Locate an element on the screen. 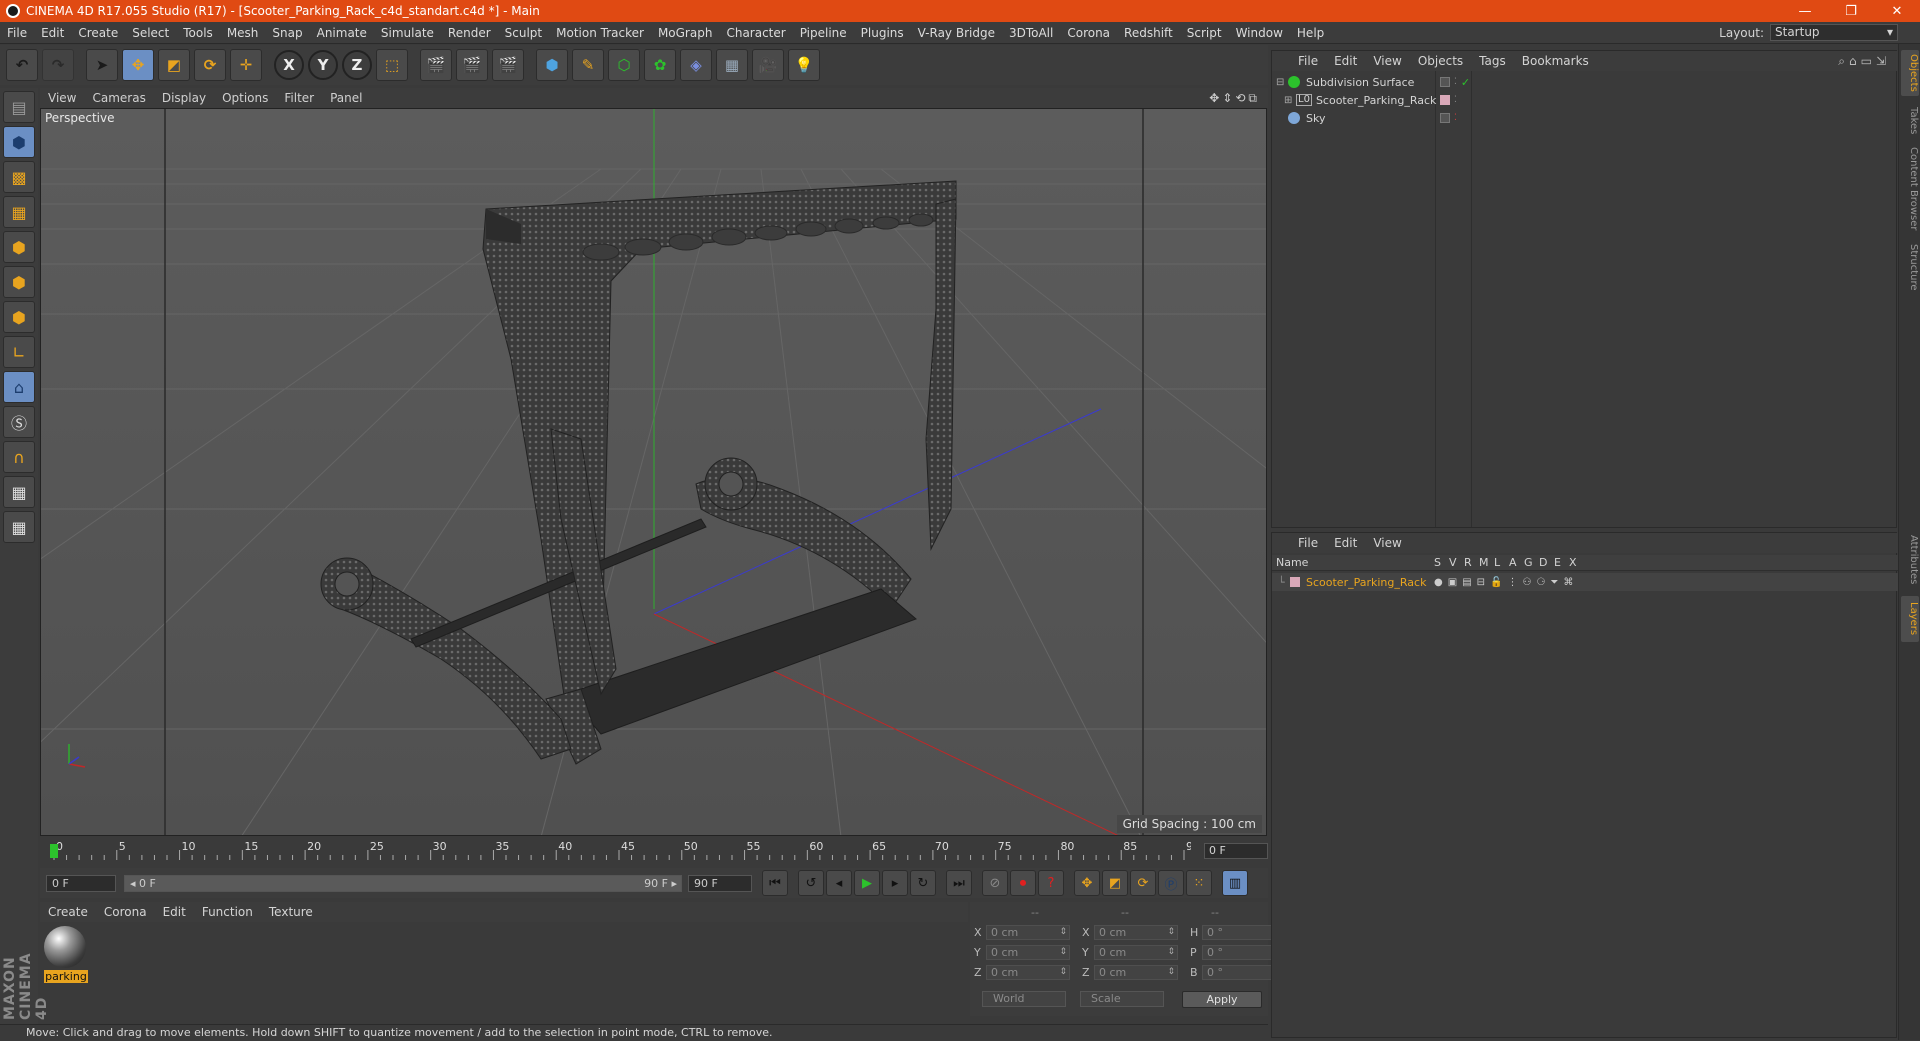 The width and height of the screenshot is (1920, 1041). menu-mograph: MoGraph is located at coordinates (685, 33).